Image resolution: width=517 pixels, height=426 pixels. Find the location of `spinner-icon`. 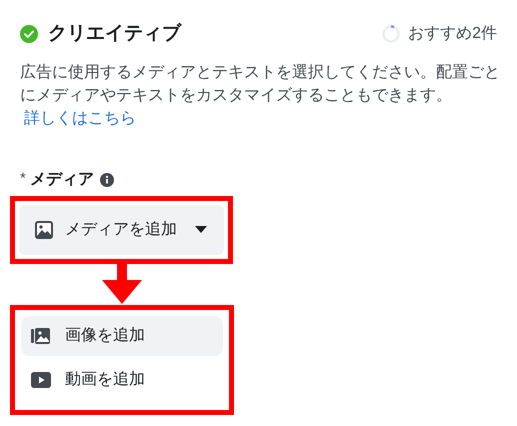

spinner-icon is located at coordinates (391, 34).